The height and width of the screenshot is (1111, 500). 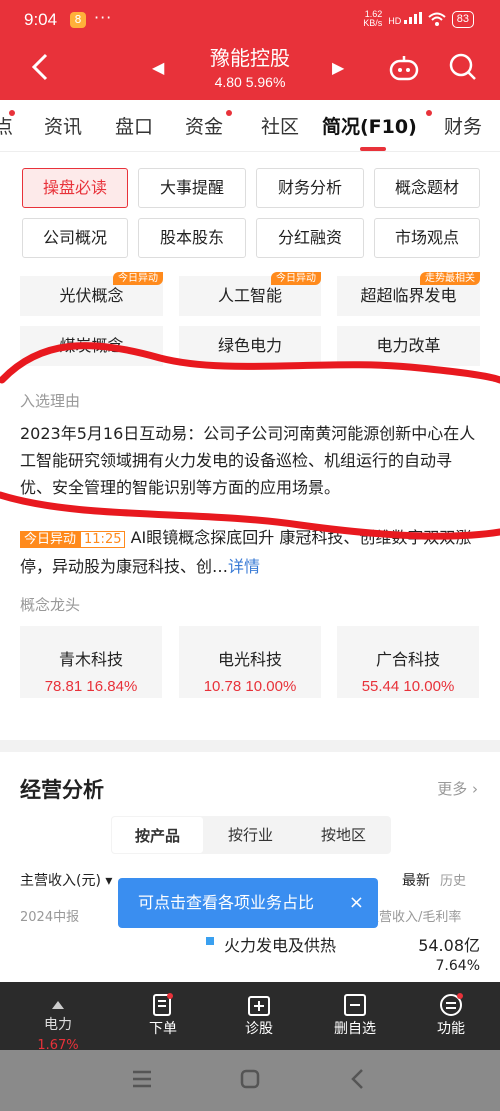 What do you see at coordinates (343, 835) in the screenshot?
I see `segment-by-region: 按地区` at bounding box center [343, 835].